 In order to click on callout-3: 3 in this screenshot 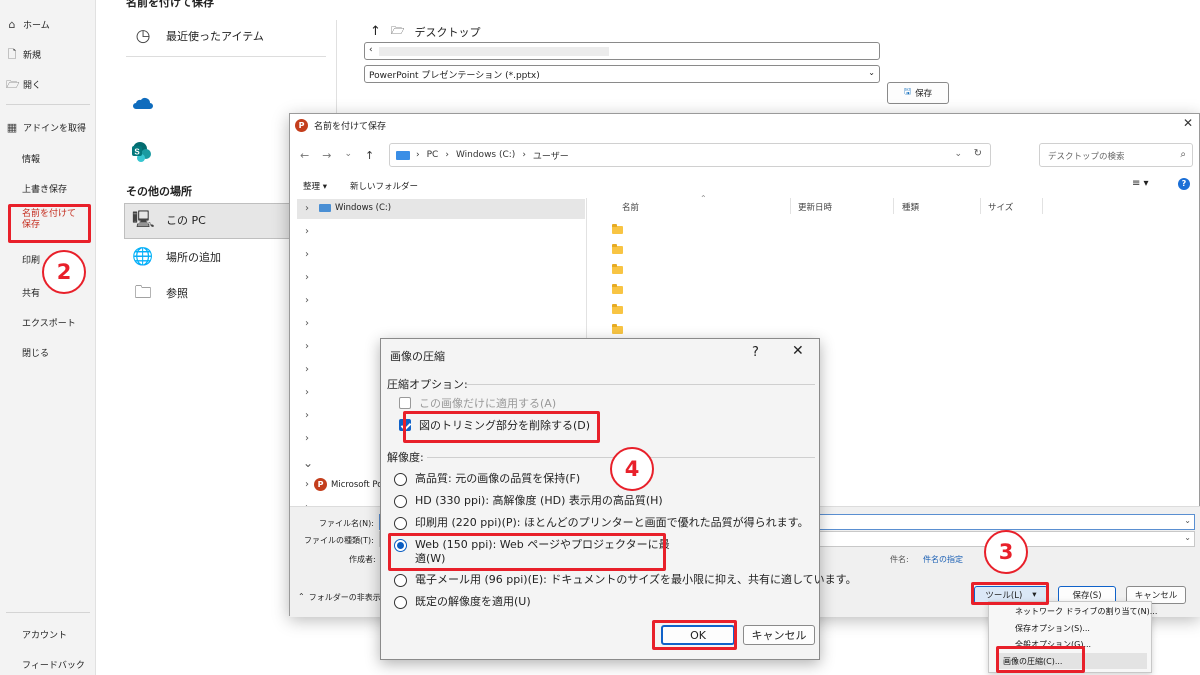, I will do `click(1006, 552)`.